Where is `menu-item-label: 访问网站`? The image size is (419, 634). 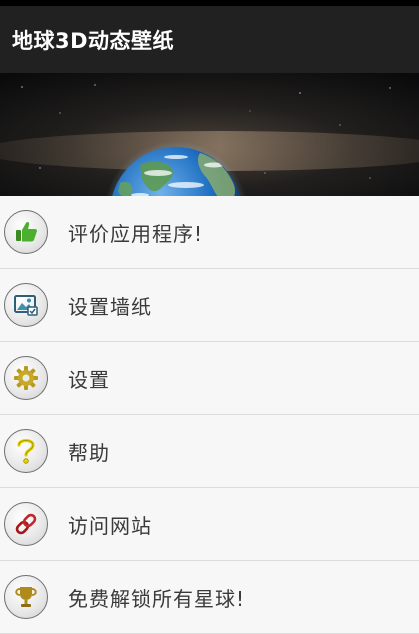 menu-item-label: 访问网站 is located at coordinates (110, 525).